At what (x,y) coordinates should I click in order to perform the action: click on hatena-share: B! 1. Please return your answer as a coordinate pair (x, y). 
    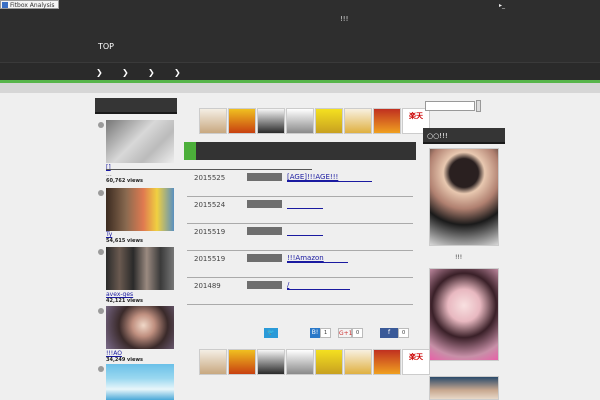
    Looking at the image, I should click on (321, 333).